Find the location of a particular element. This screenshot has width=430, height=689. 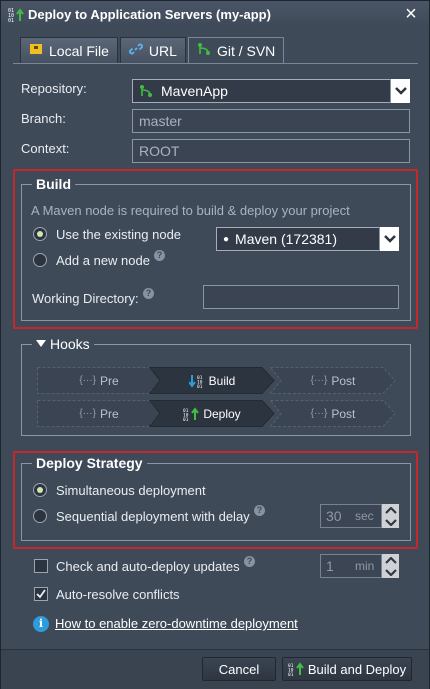

build-and-deploy-button: 01 10 01 Build and Deploy is located at coordinates (347, 669).